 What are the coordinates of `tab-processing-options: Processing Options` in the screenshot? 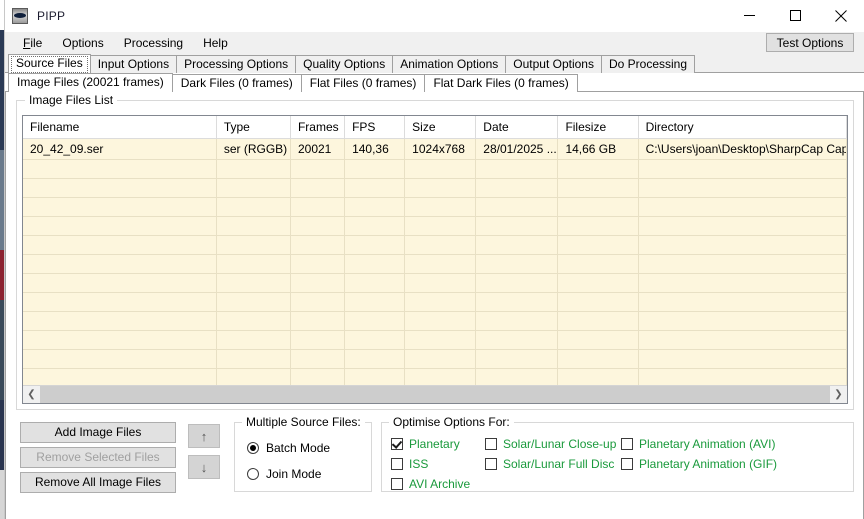 It's located at (236, 64).